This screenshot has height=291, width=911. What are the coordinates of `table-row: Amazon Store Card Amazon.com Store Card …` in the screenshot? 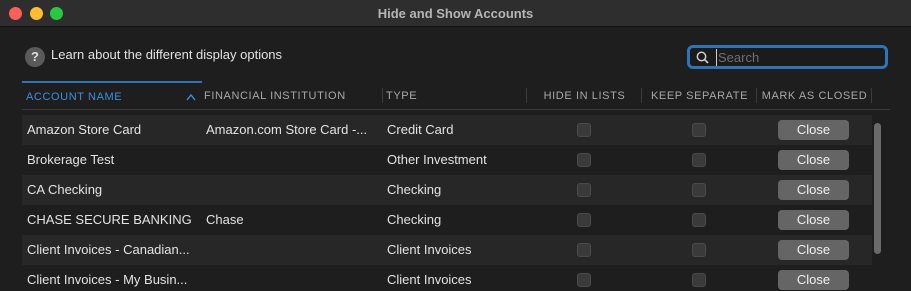 It's located at (447, 130).